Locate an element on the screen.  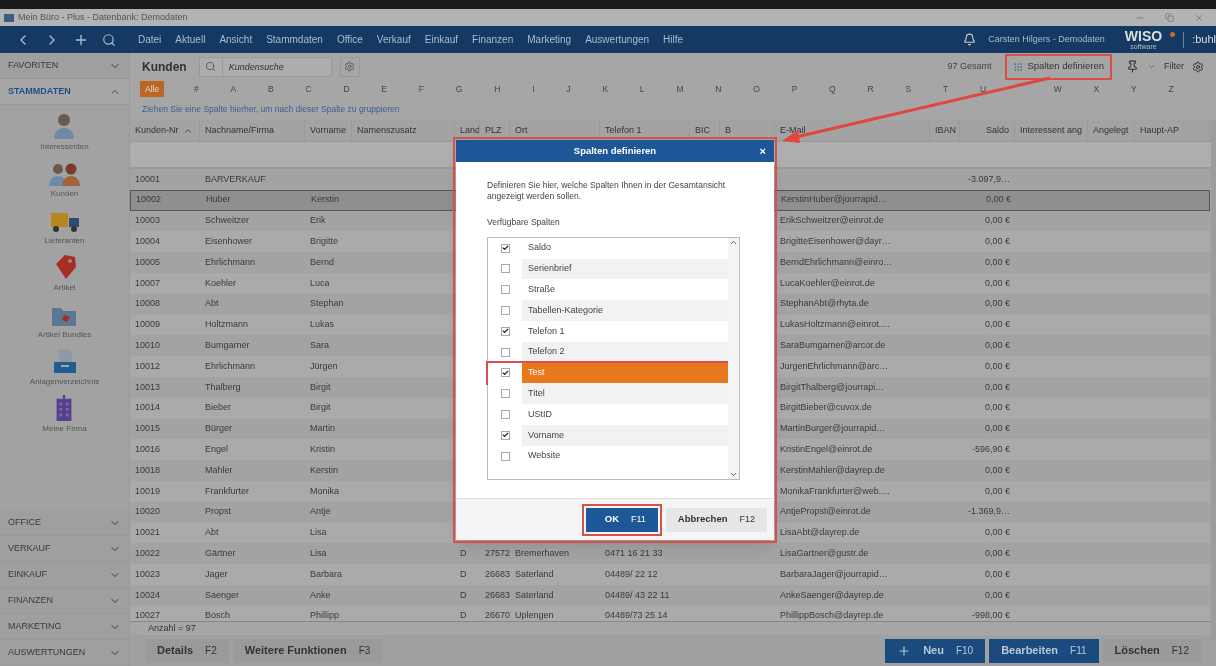
table-cell-text: KerstinMahler@dayrep.de is located at coordinates (832, 470).